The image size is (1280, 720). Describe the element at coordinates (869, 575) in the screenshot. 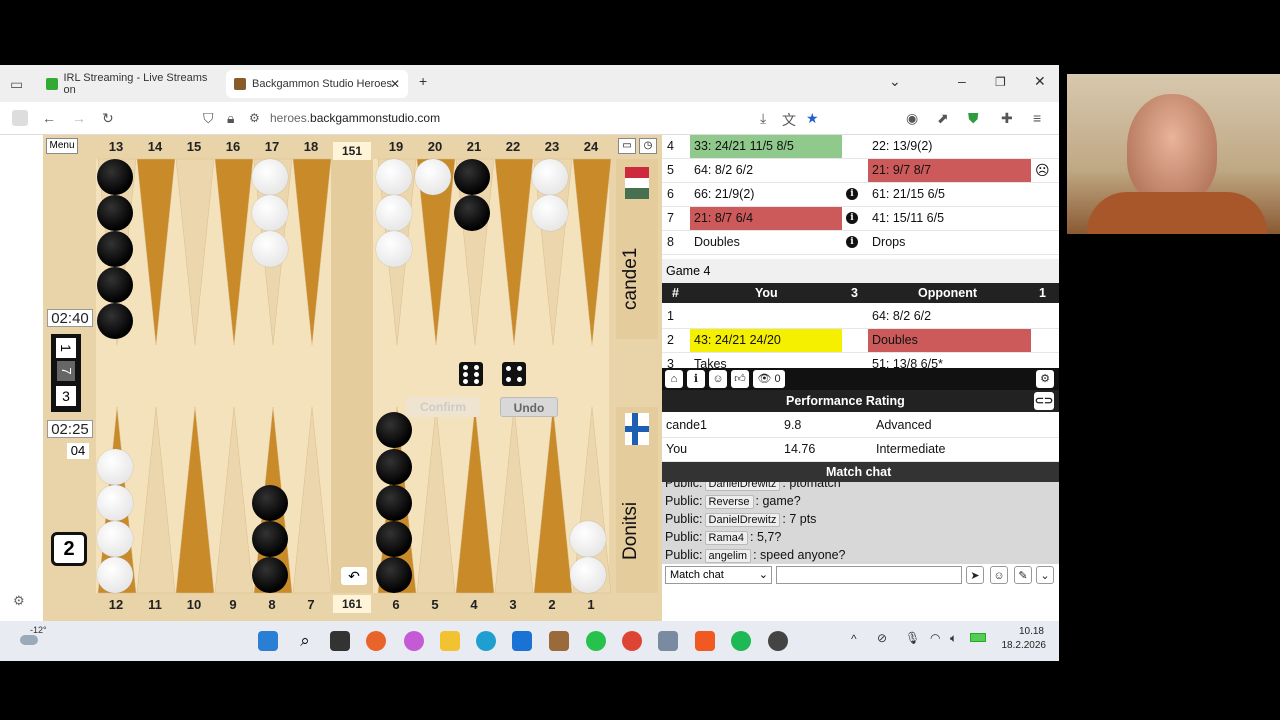

I see `chat-input` at that location.